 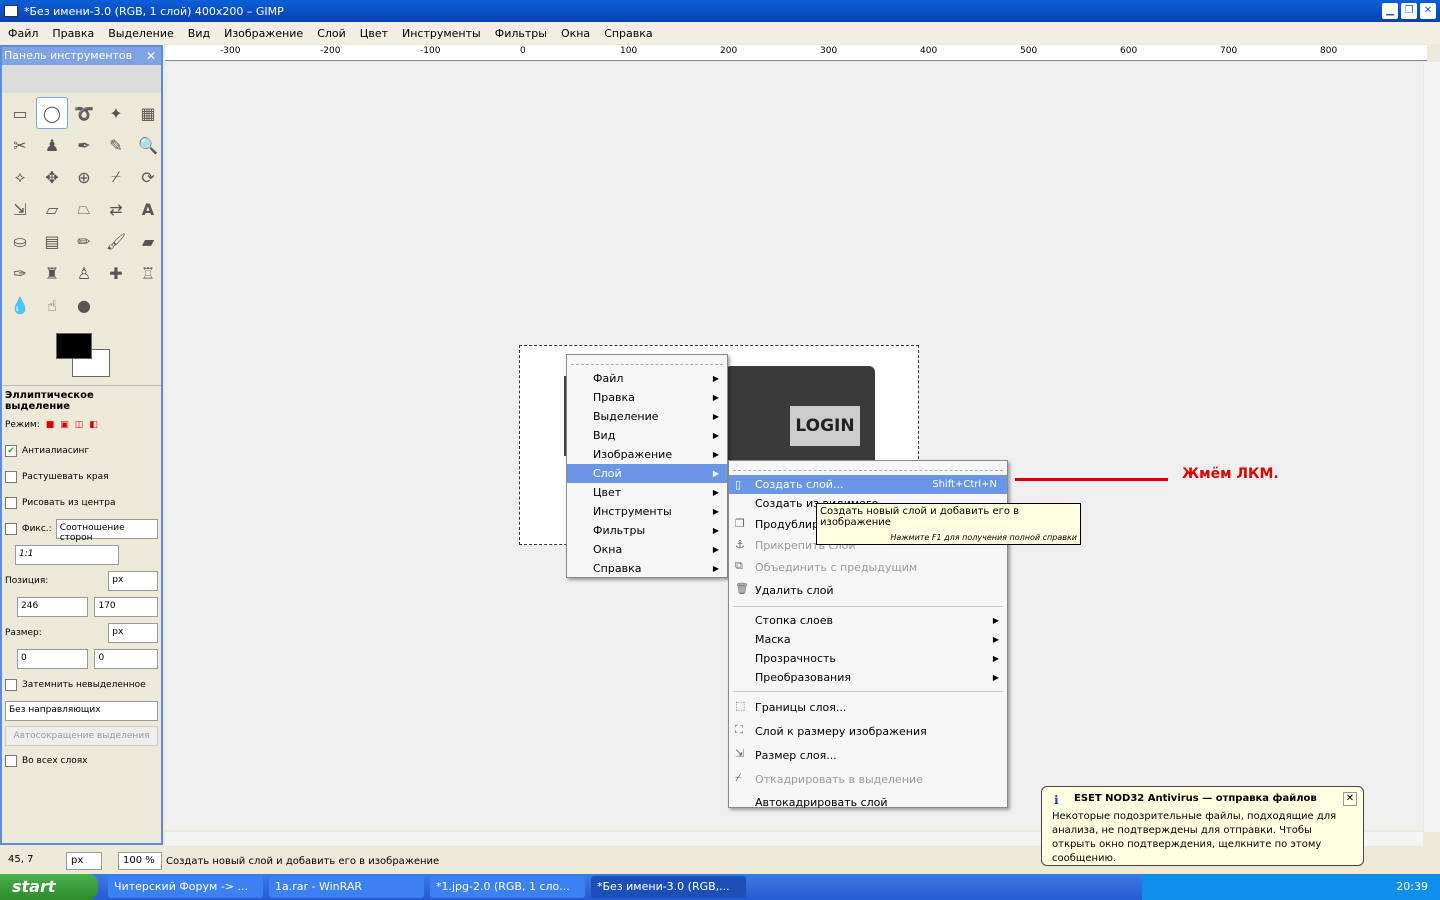 What do you see at coordinates (67, 555) in the screenshot?
I see `ratio-field: 1:1` at bounding box center [67, 555].